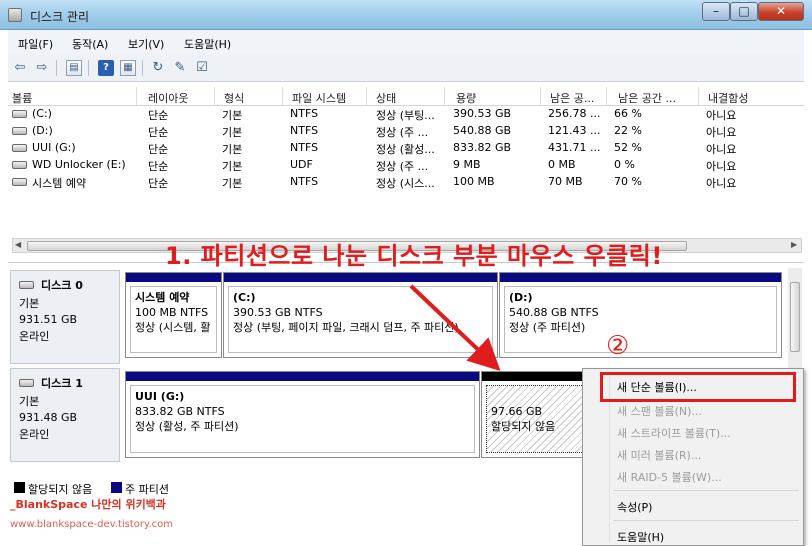 The image size is (812, 546). What do you see at coordinates (22, 98) in the screenshot?
I see `column-volume: 볼륨` at bounding box center [22, 98].